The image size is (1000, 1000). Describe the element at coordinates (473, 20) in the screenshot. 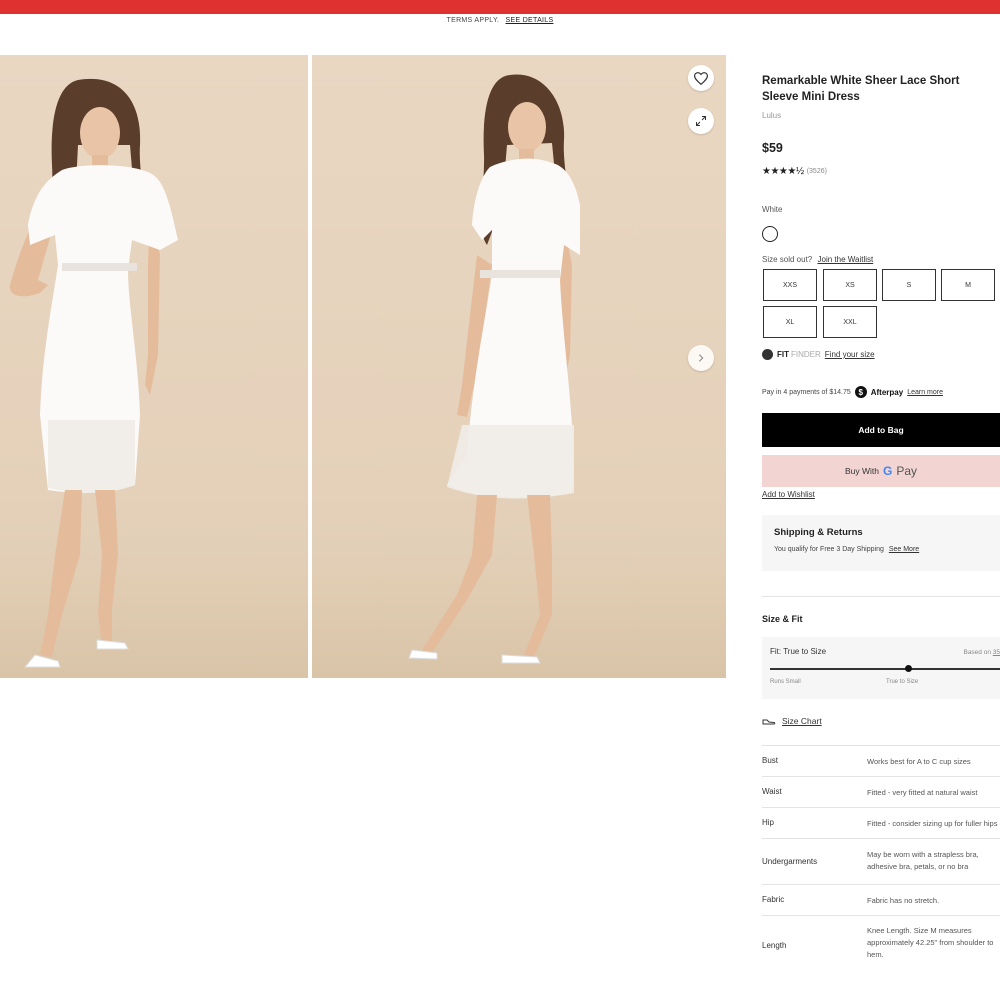

I see `terms-text: TERMS APPLY.` at that location.